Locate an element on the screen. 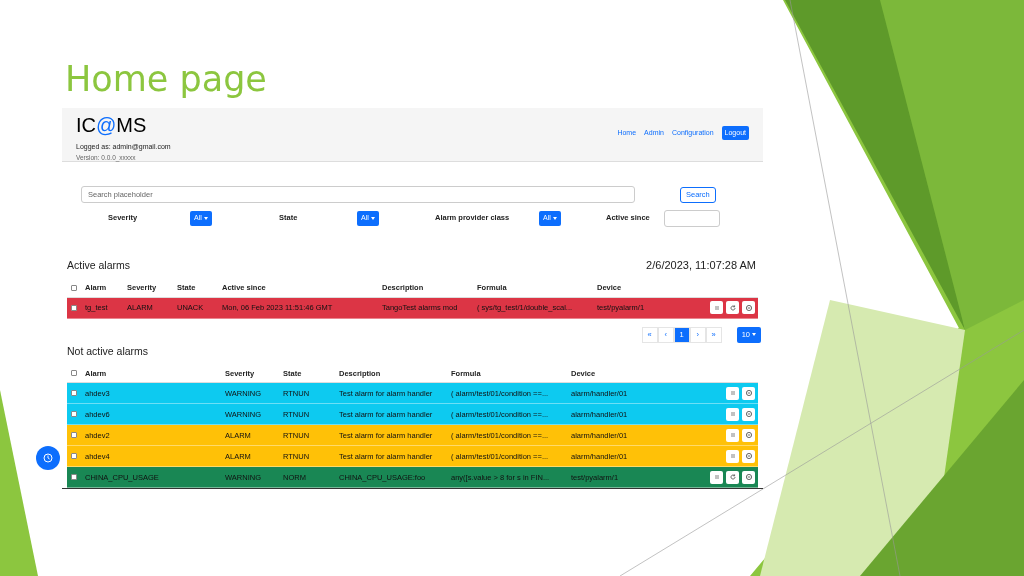 The image size is (1024, 576). logo: IC@MS is located at coordinates (112, 125).